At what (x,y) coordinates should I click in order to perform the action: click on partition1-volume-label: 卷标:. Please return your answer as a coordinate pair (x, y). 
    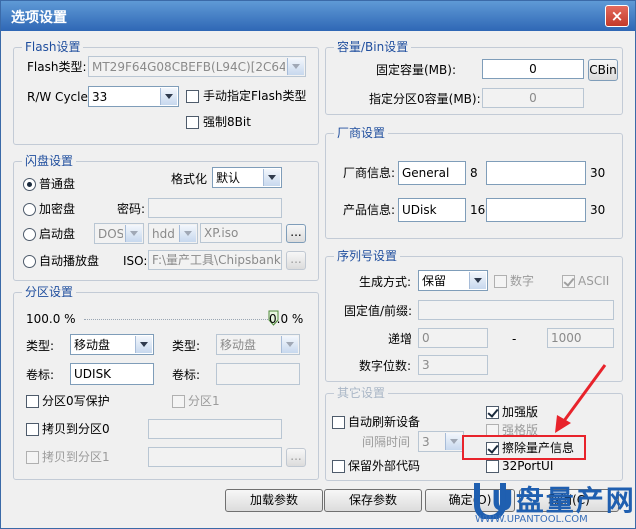
    Looking at the image, I should click on (186, 375).